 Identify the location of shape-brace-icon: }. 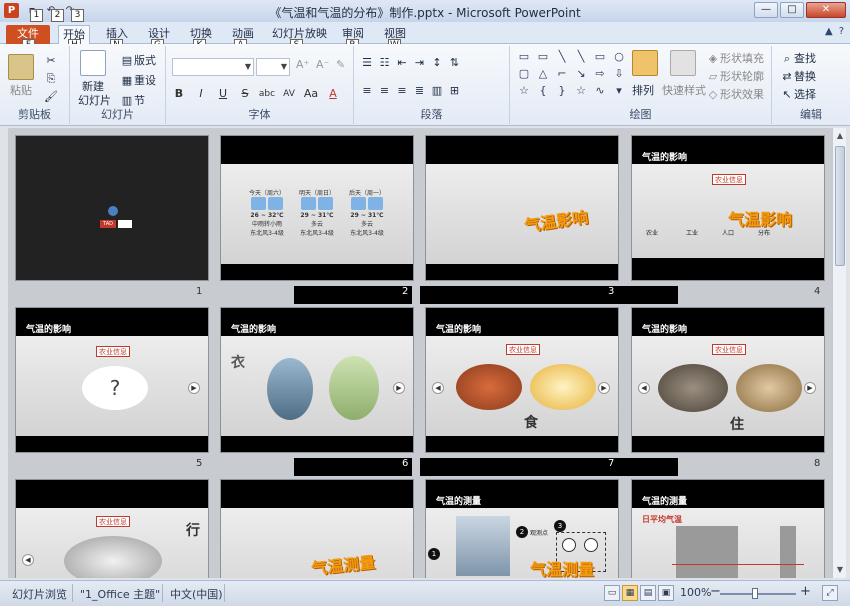
(562, 91).